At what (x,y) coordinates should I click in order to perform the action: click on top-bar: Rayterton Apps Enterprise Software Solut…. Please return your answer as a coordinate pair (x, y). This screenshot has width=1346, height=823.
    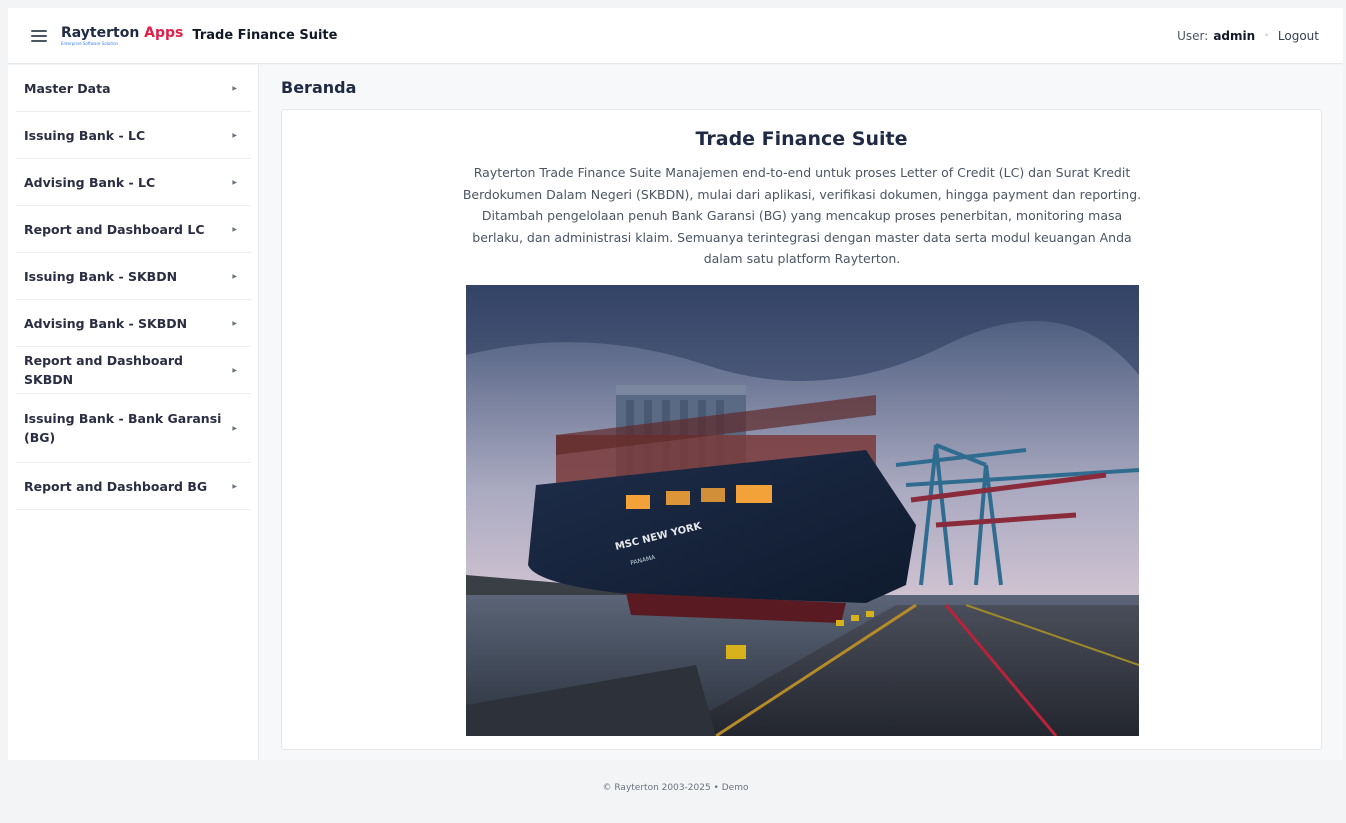
    Looking at the image, I should click on (675, 36).